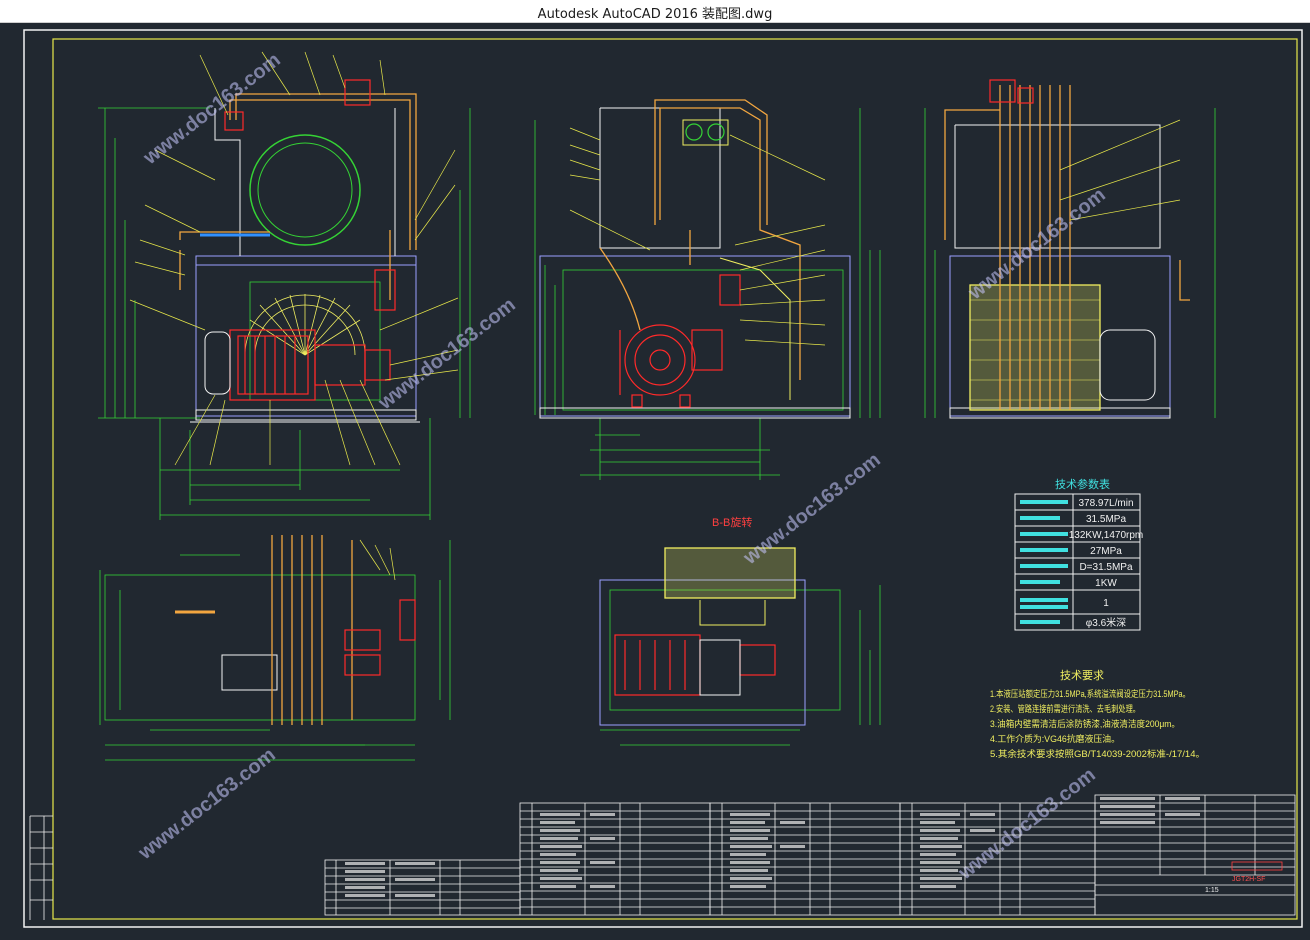 The width and height of the screenshot is (1310, 940). What do you see at coordinates (1106, 583) in the screenshot?
I see `param-value: 1KW` at bounding box center [1106, 583].